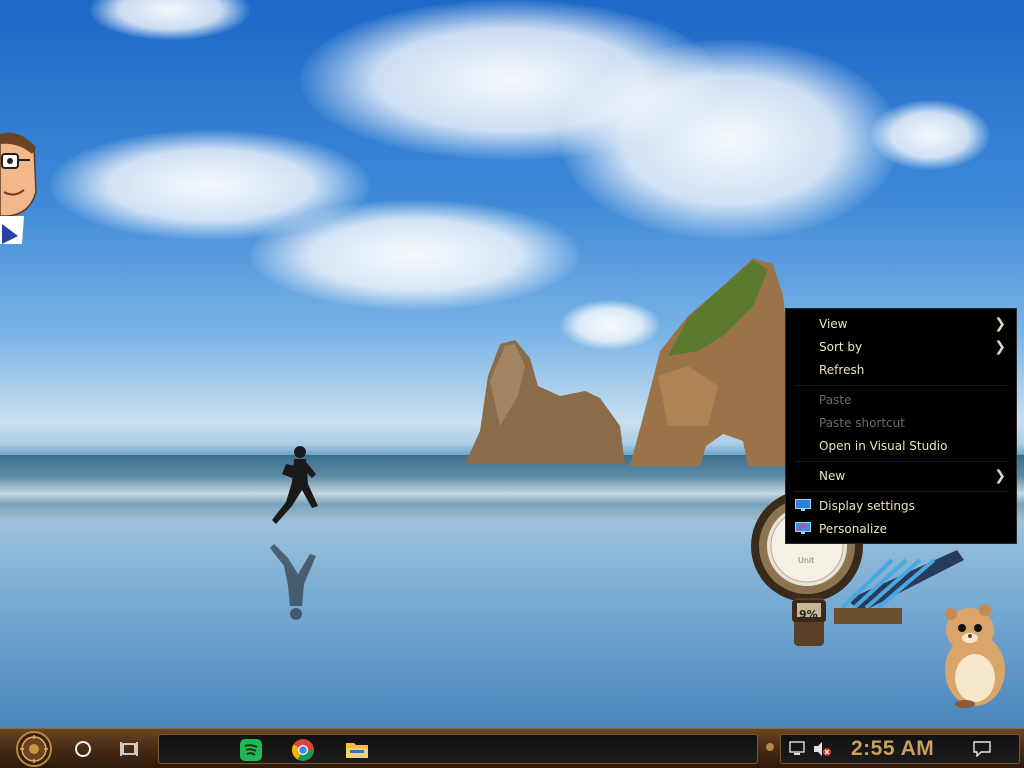  What do you see at coordinates (20, 189) in the screenshot?
I see `cartoon-character` at bounding box center [20, 189].